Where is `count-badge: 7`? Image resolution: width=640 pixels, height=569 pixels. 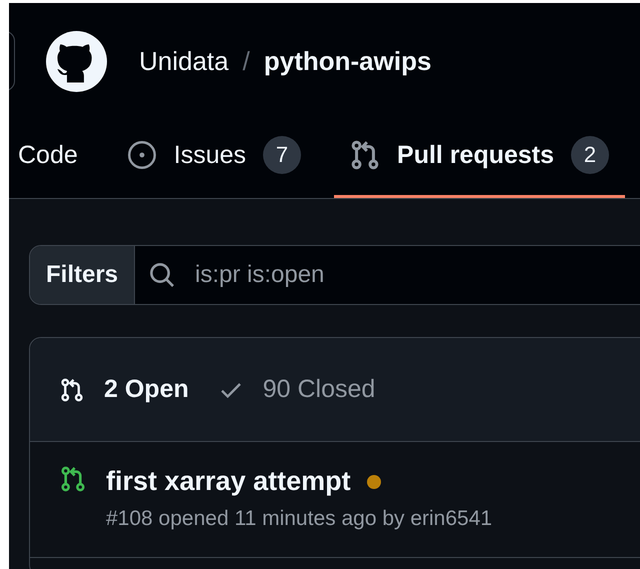 count-badge: 7 is located at coordinates (282, 155).